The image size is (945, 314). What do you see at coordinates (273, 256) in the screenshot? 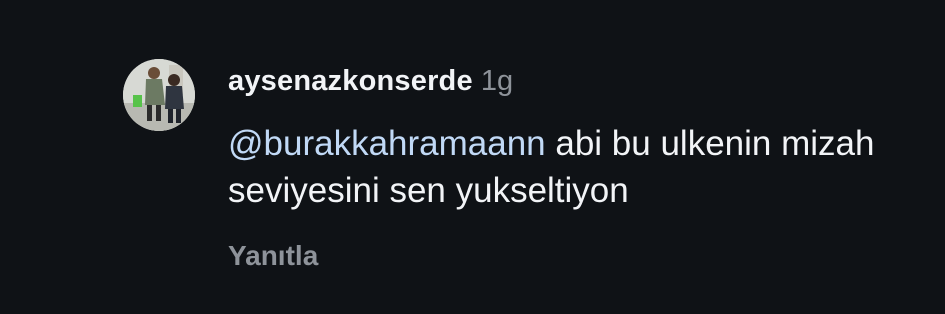
I see `reply-button: Yanıtla` at bounding box center [273, 256].